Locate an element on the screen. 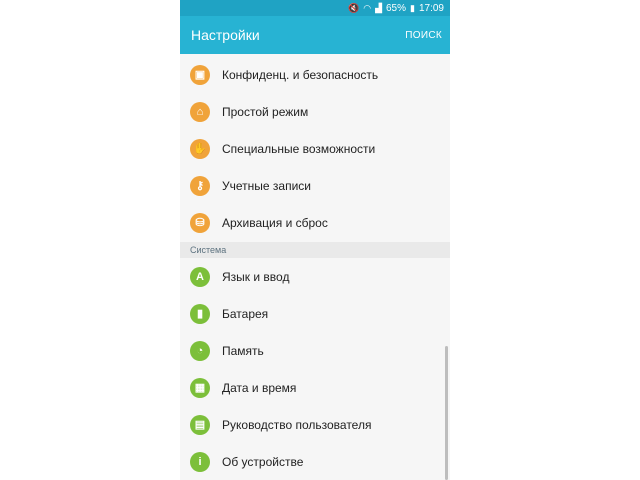 This screenshot has height=480, width=640. settings-item-backup-reset: ⛁ Архивация и сброс is located at coordinates (315, 222).